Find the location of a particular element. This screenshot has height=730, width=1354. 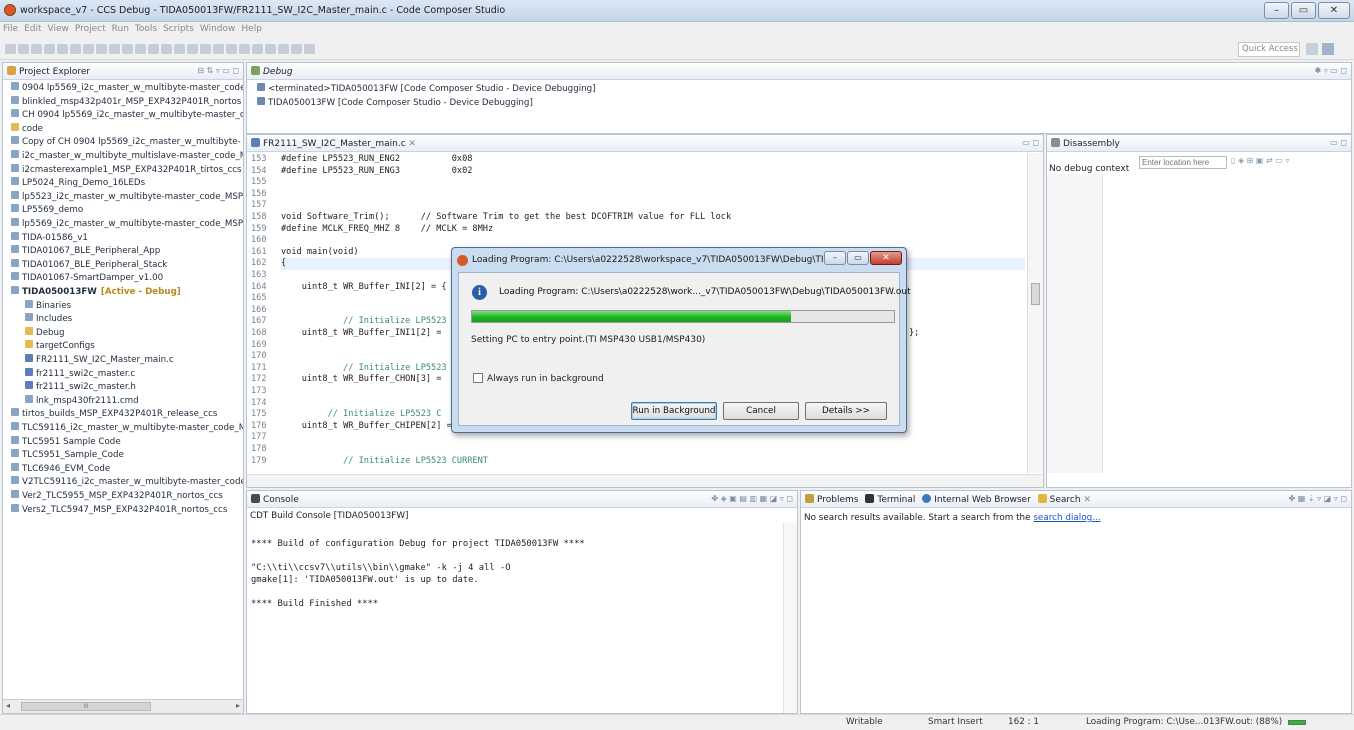

menu-file: File is located at coordinates (10, 28).